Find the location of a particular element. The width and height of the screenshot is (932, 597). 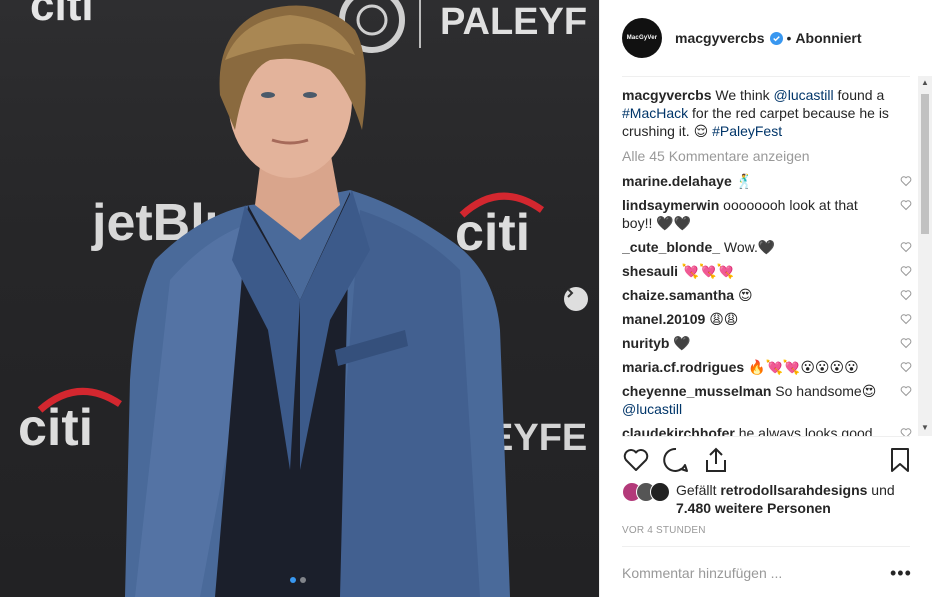

scroll-up-arrow-icon: ▲ is located at coordinates (925, 83).